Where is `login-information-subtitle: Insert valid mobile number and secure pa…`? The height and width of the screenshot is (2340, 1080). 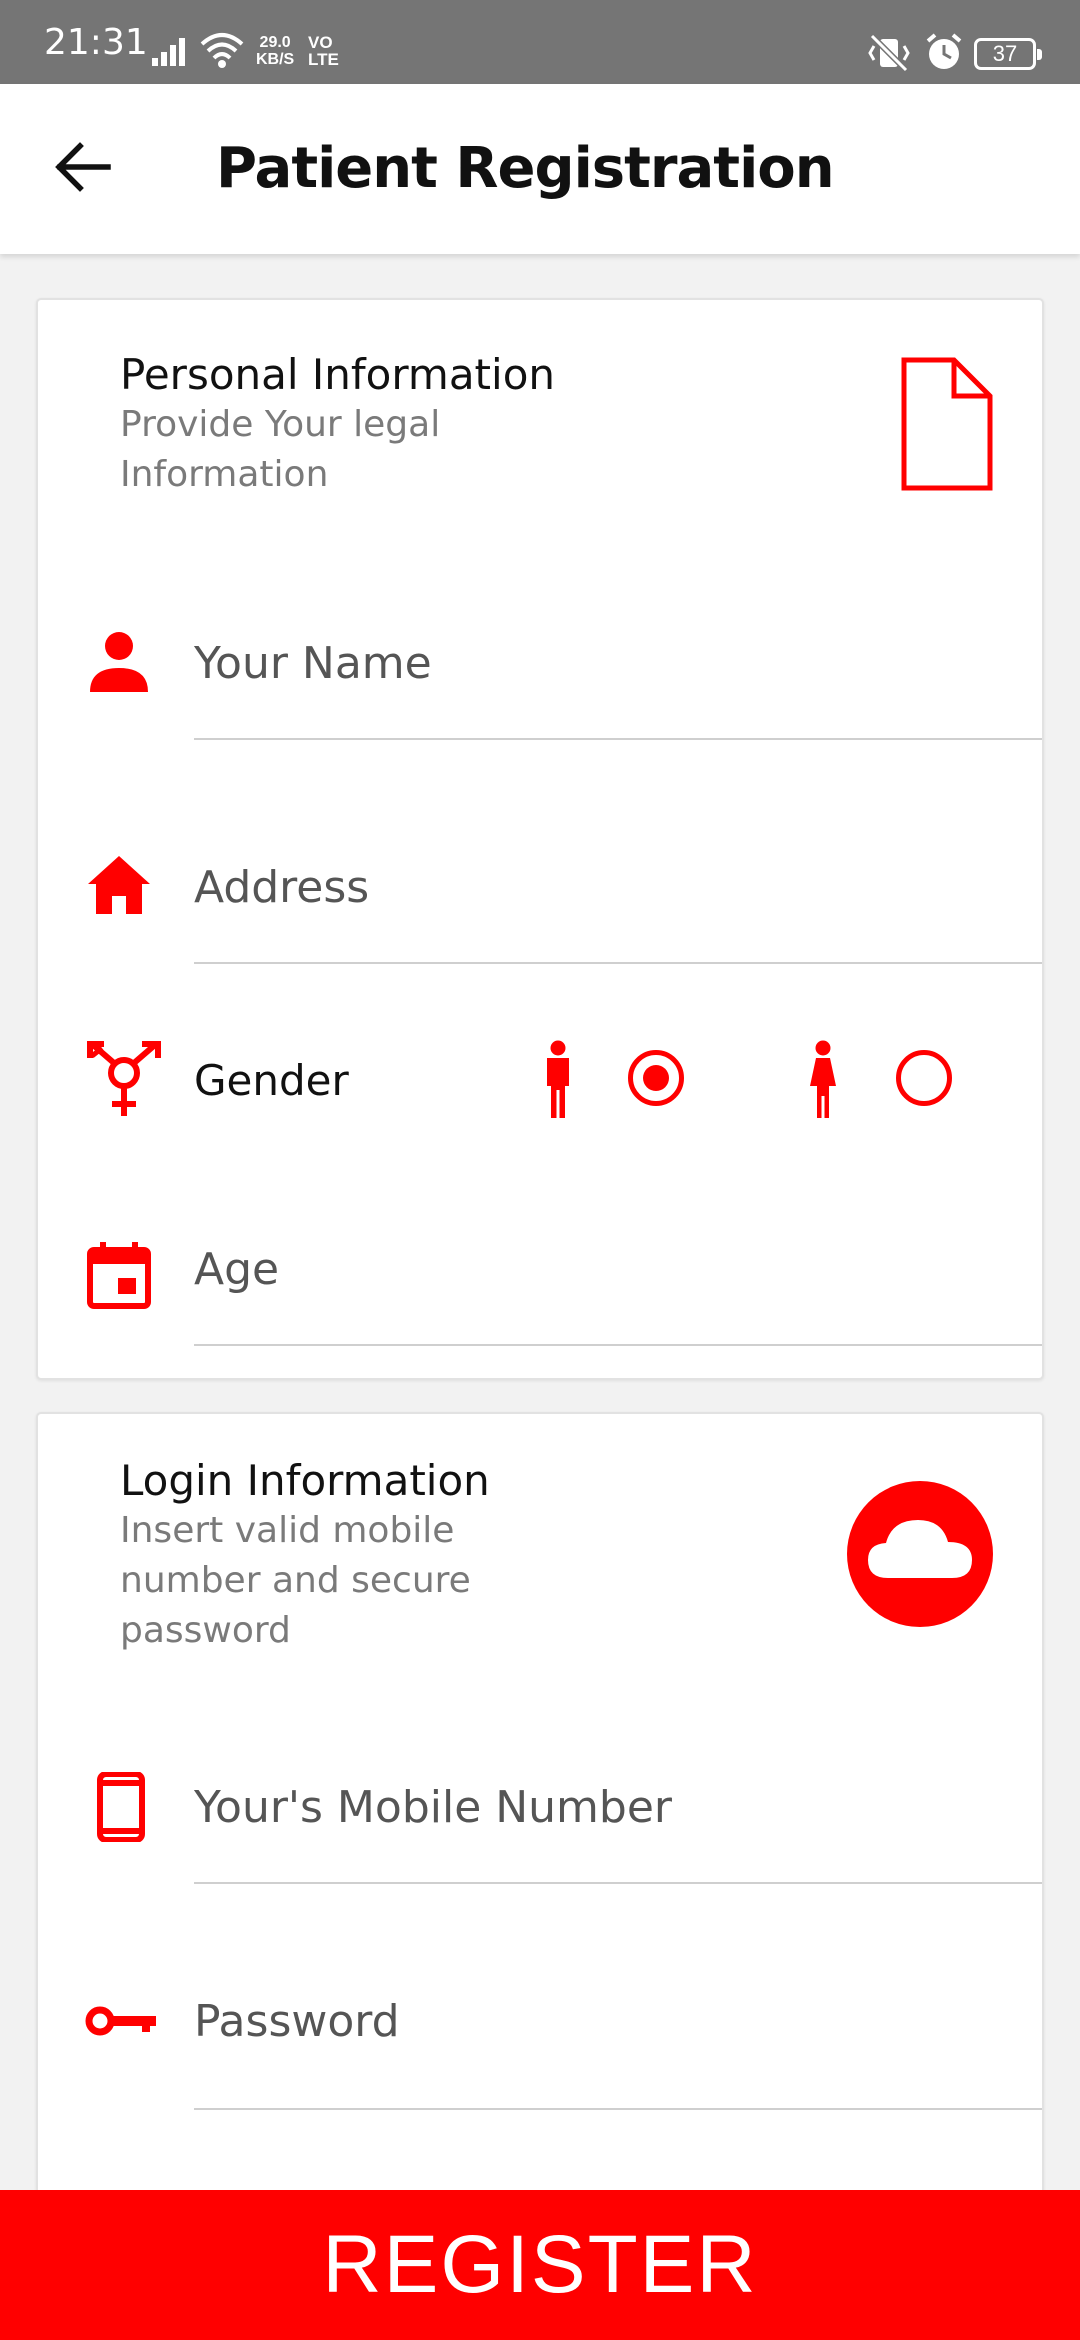 login-information-subtitle: Insert valid mobile number and secure pa… is located at coordinates (295, 1580).